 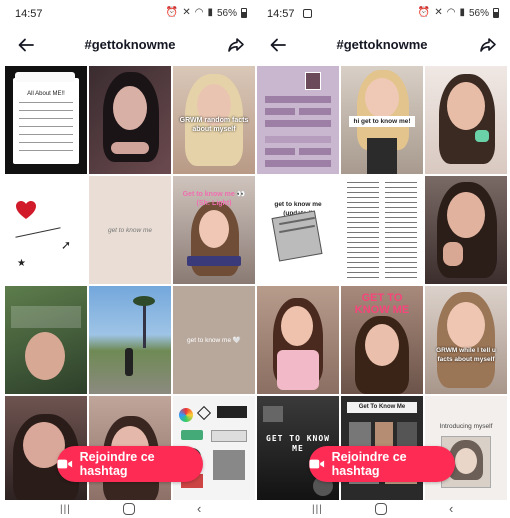 I want to click on tile-caption: get to know me 🤍, so click(x=214, y=340).